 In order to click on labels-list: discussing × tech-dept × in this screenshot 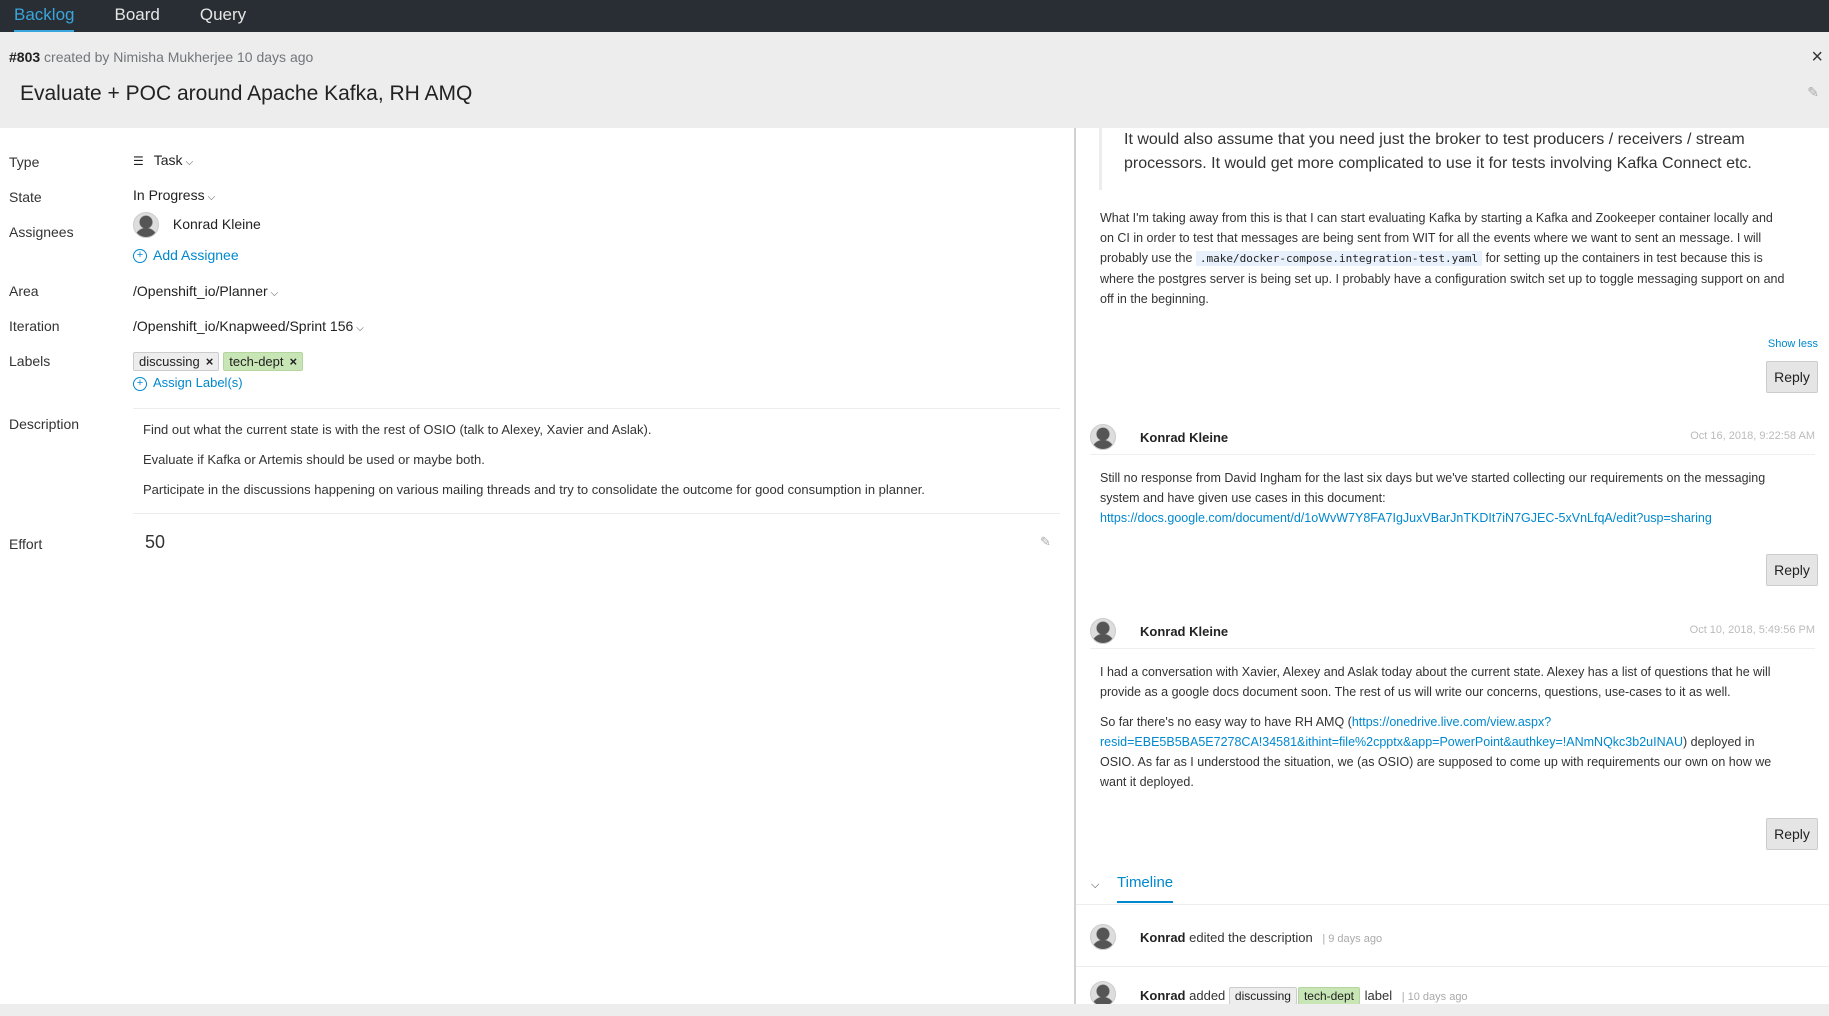, I will do `click(220, 361)`.